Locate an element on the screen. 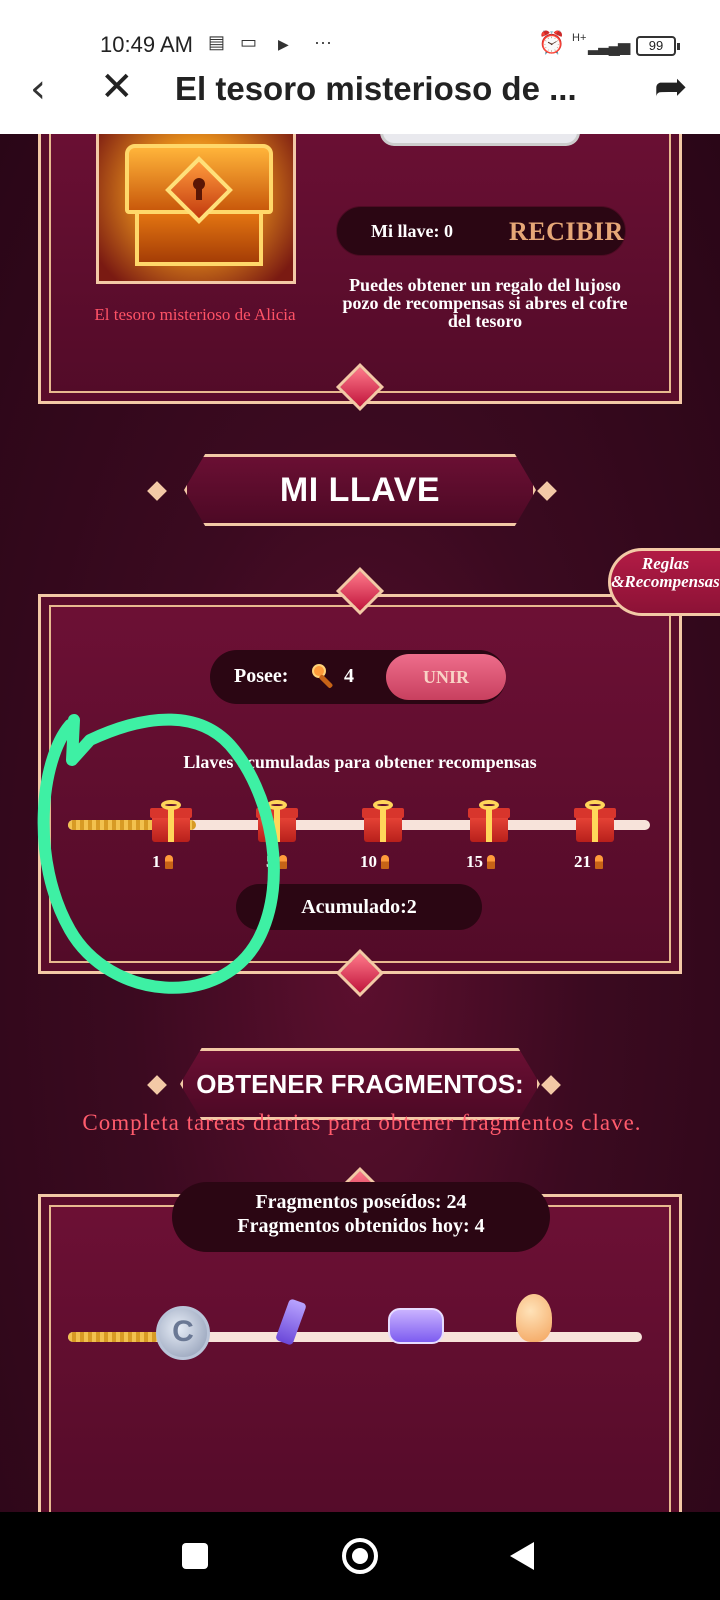 The width and height of the screenshot is (720, 1600). news-icon: ▤ is located at coordinates (217, 42).